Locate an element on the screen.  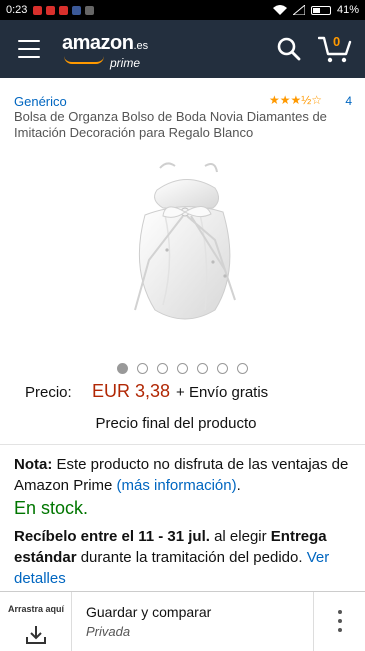
final-price-note: Precio final del producto is located at coordinates (176, 423).